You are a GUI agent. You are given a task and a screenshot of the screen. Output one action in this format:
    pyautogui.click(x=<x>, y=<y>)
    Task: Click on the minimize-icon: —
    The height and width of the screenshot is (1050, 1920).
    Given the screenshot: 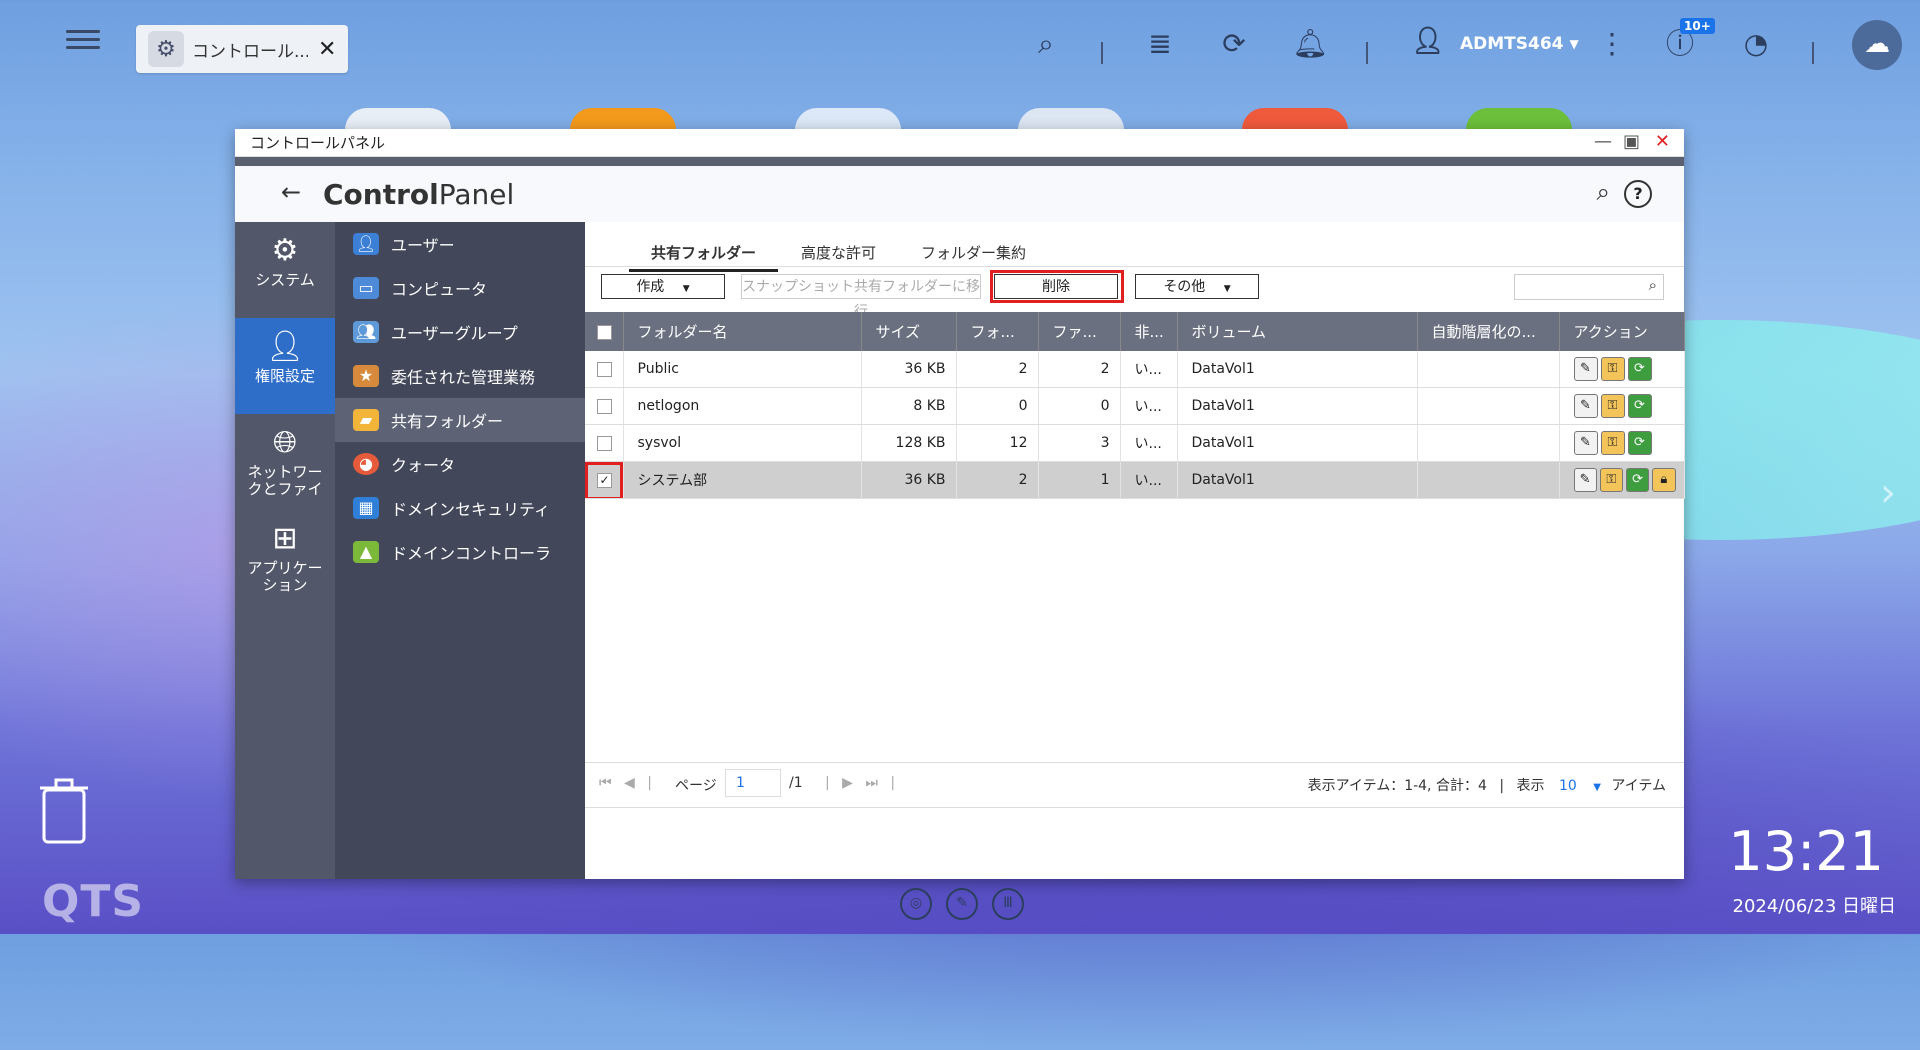 What is the action you would take?
    pyautogui.click(x=1603, y=141)
    